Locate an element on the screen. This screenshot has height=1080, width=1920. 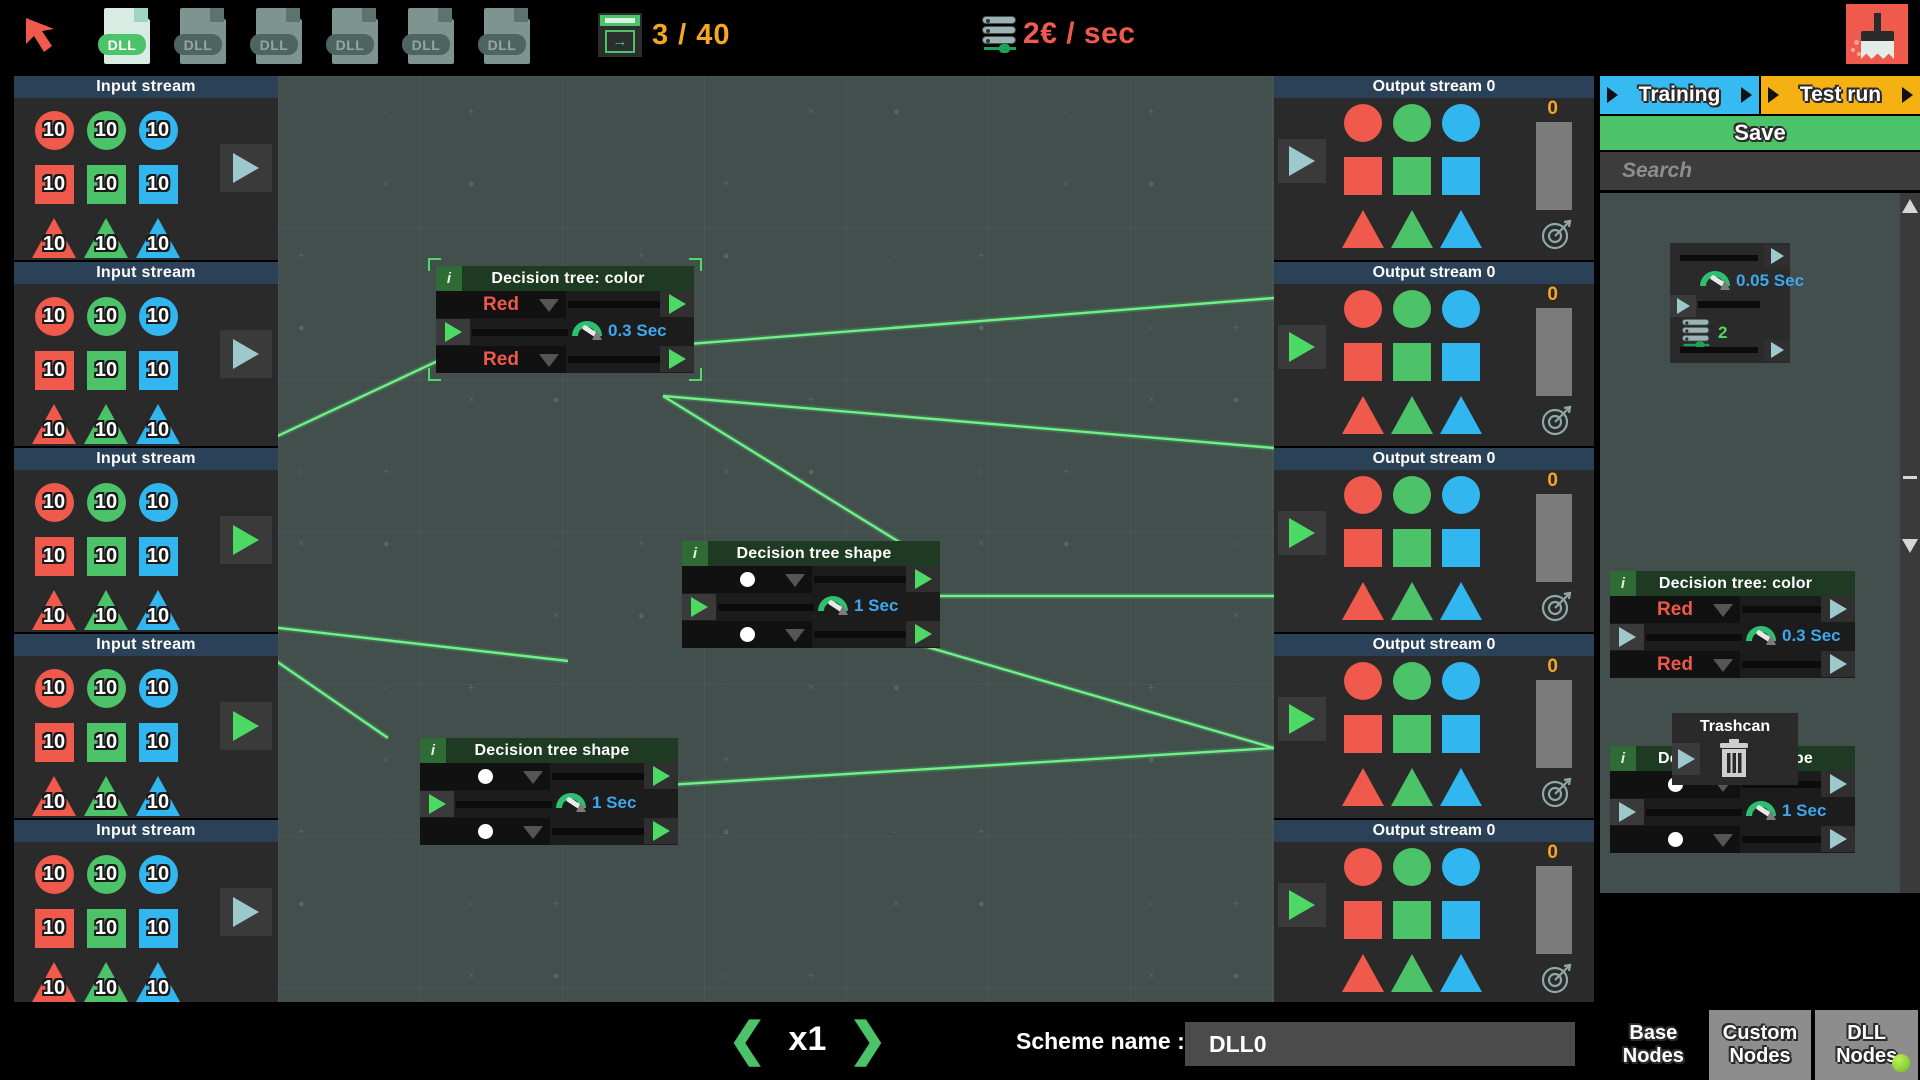
dll-tab-0: DLL is located at coordinates (126, 35).